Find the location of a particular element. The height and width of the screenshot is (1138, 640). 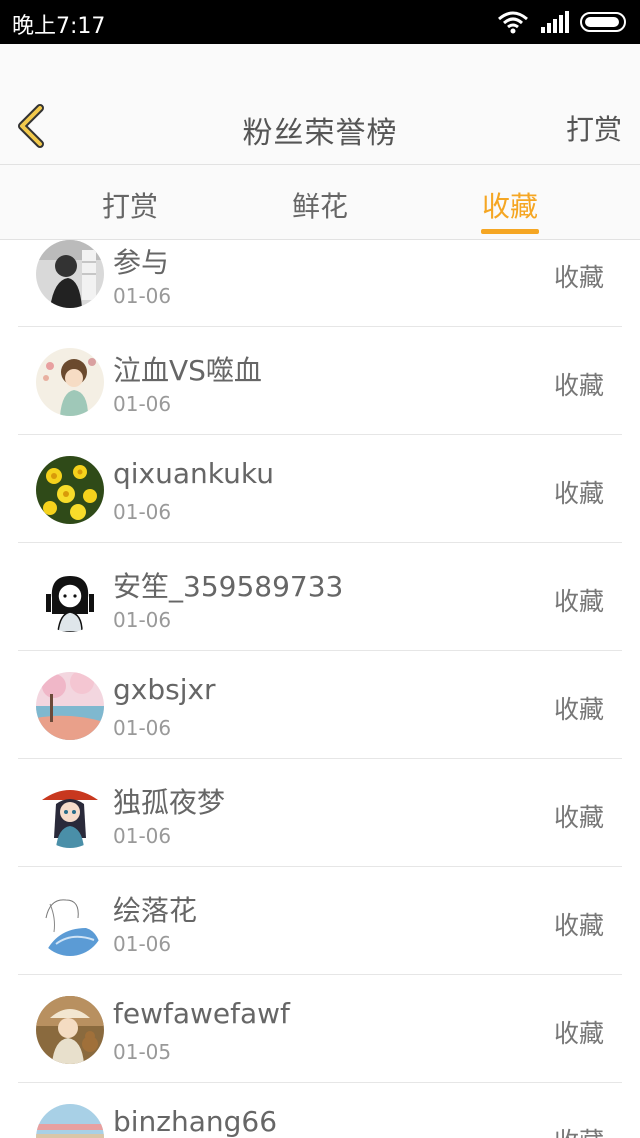

user-name: binzhang66 is located at coordinates (195, 1121).